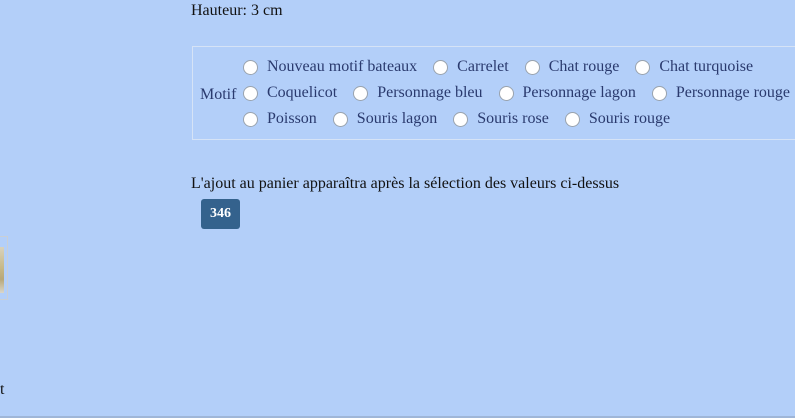 Image resolution: width=795 pixels, height=418 pixels. I want to click on motif-option-personnage-rouge: Personnage rouge, so click(721, 93).